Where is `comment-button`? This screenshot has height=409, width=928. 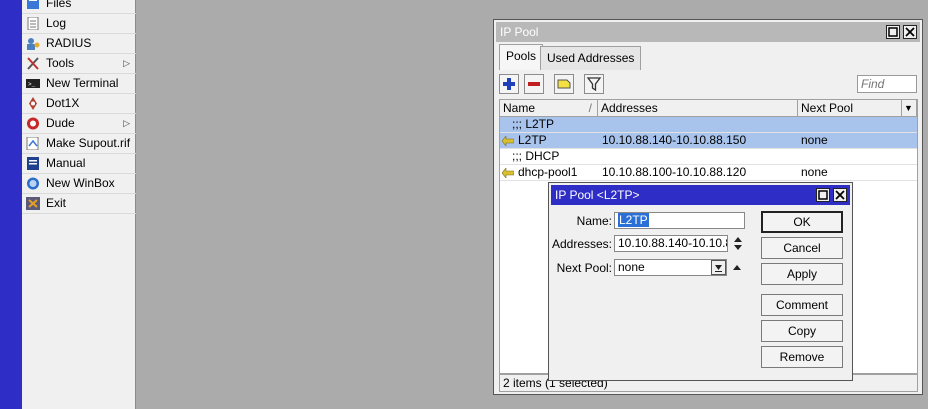 comment-button is located at coordinates (564, 84).